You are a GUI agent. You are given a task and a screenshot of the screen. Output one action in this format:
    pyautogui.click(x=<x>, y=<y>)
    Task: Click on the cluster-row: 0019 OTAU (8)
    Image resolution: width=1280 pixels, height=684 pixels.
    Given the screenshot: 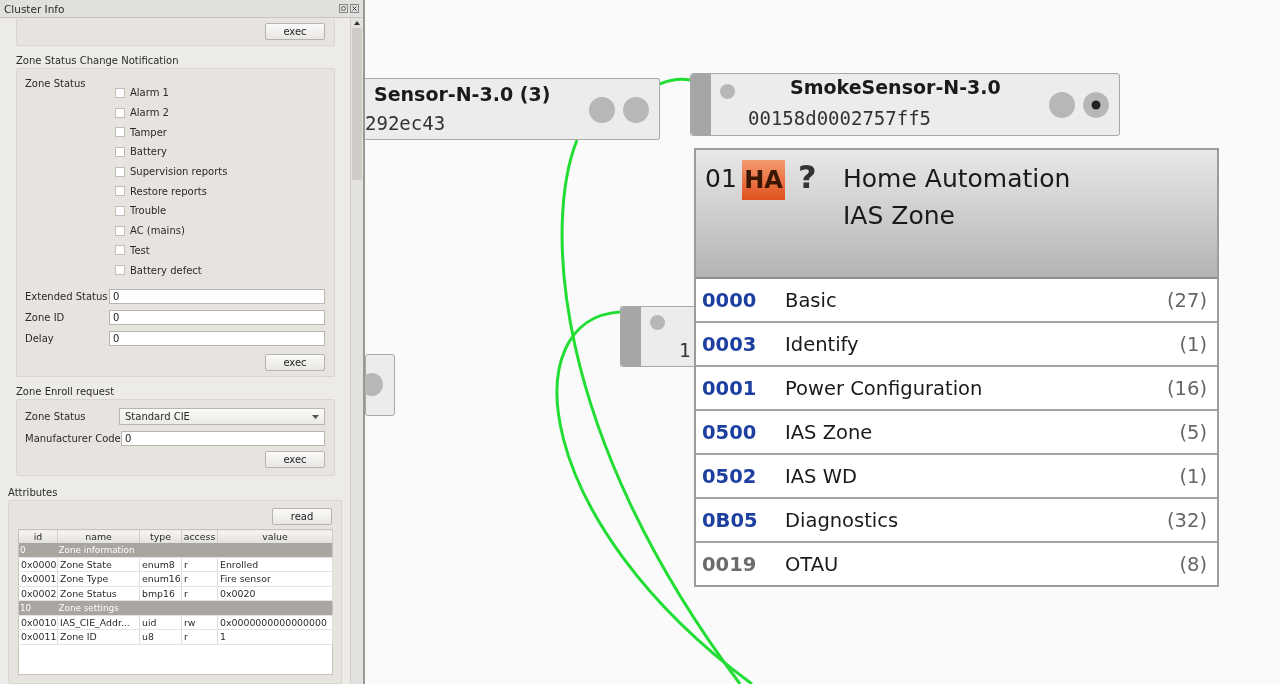 What is the action you would take?
    pyautogui.click(x=956, y=564)
    